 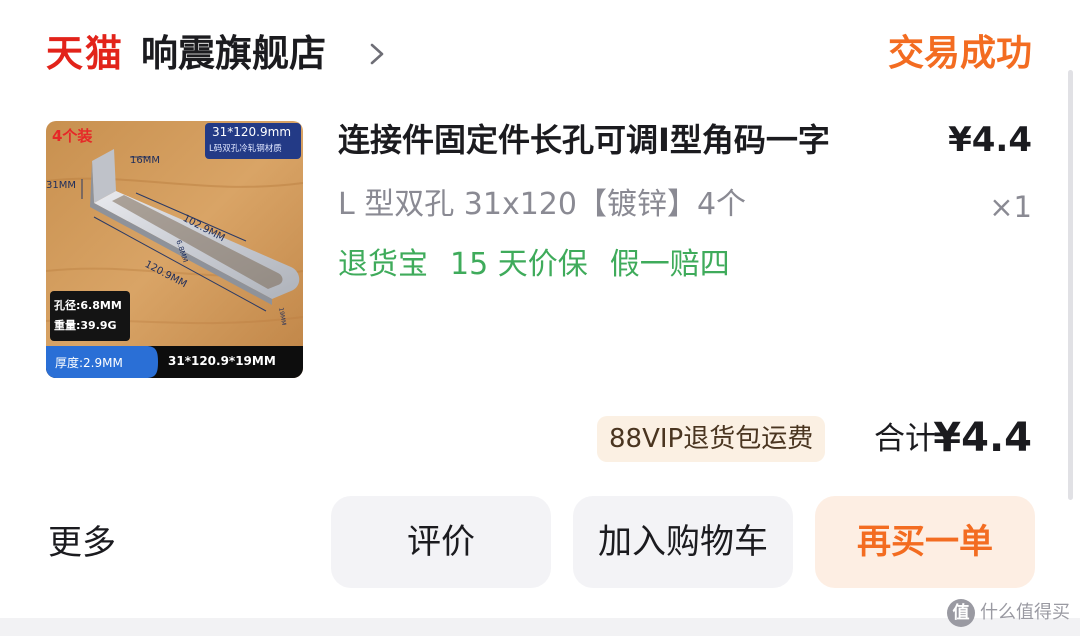 I want to click on product-quantity: ×1, so click(x=1010, y=207).